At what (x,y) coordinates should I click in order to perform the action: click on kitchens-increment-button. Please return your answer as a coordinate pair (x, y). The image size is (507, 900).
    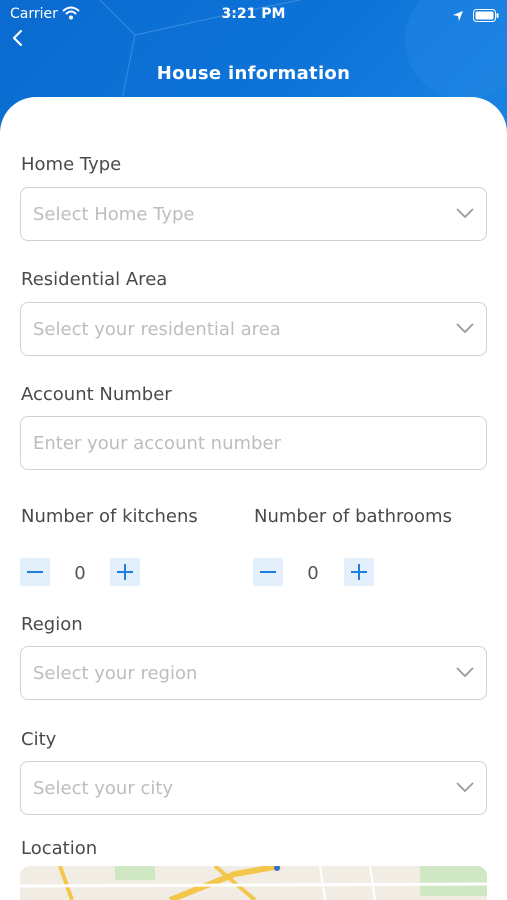
    Looking at the image, I should click on (125, 572).